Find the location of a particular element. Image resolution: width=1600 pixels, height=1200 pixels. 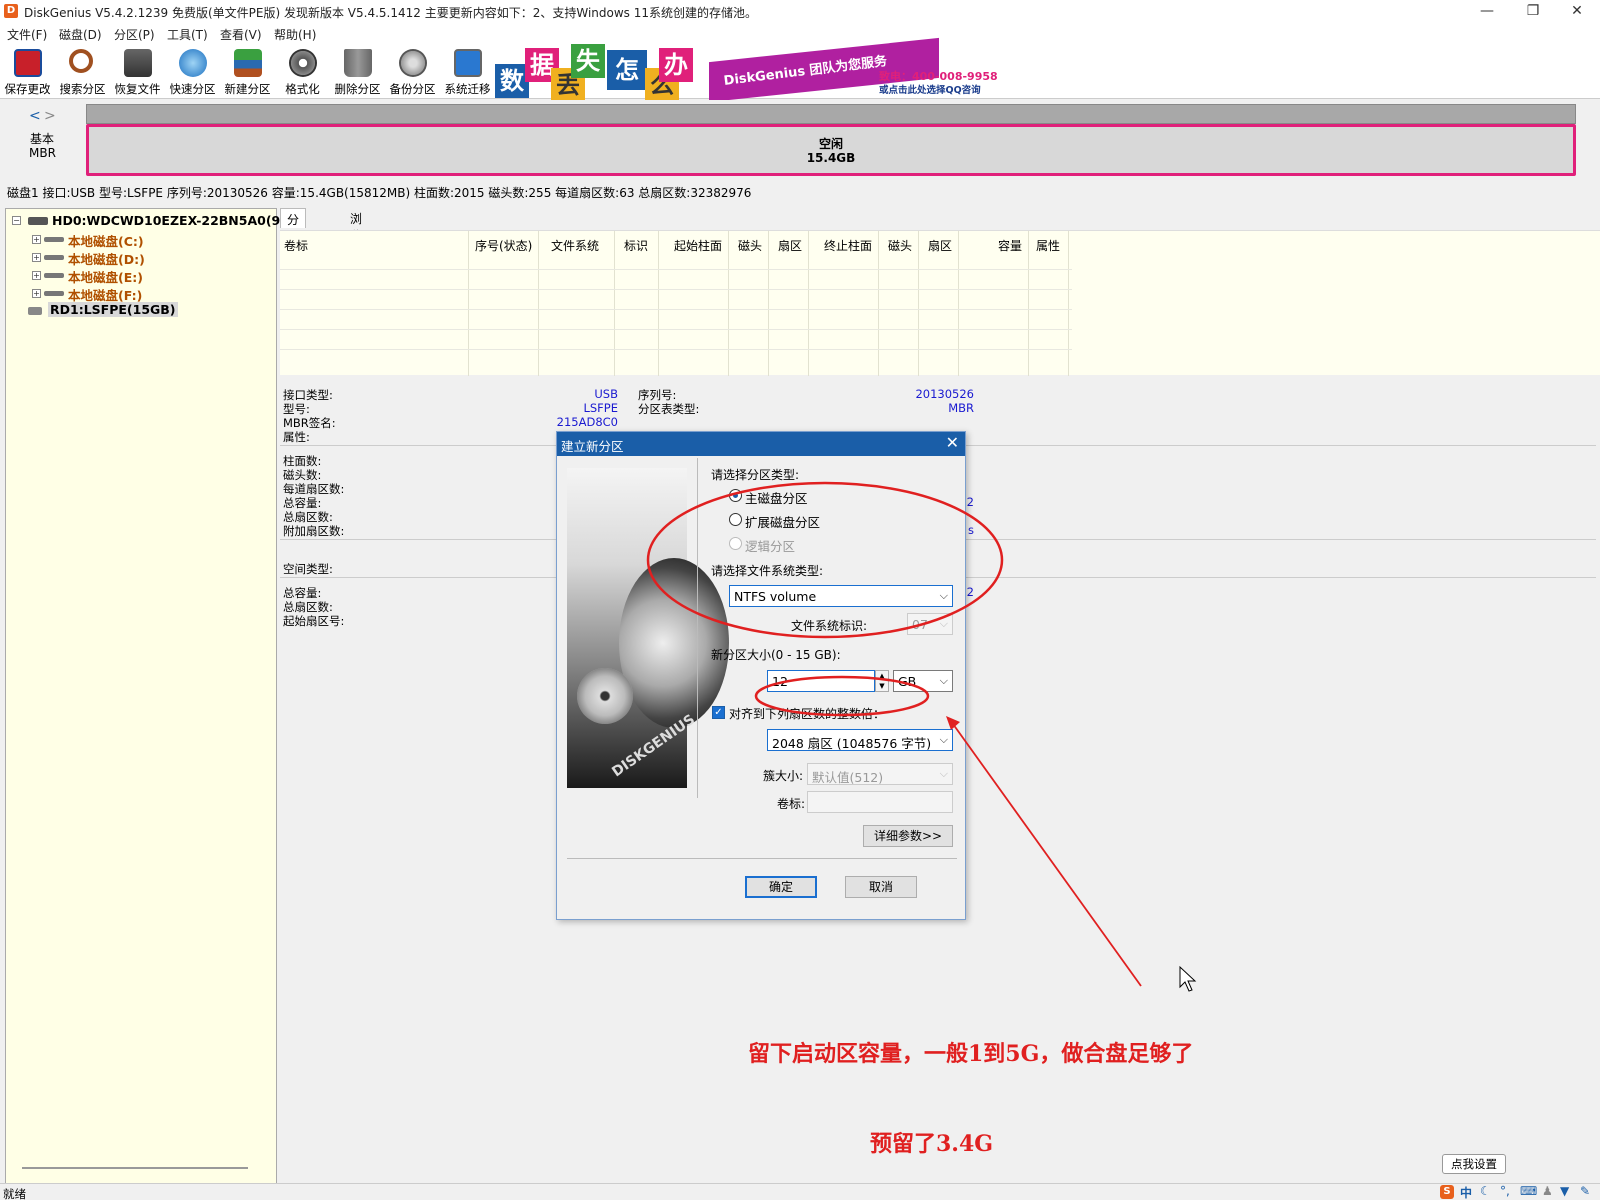

status-text: 就绪 is located at coordinates (14, 1193).